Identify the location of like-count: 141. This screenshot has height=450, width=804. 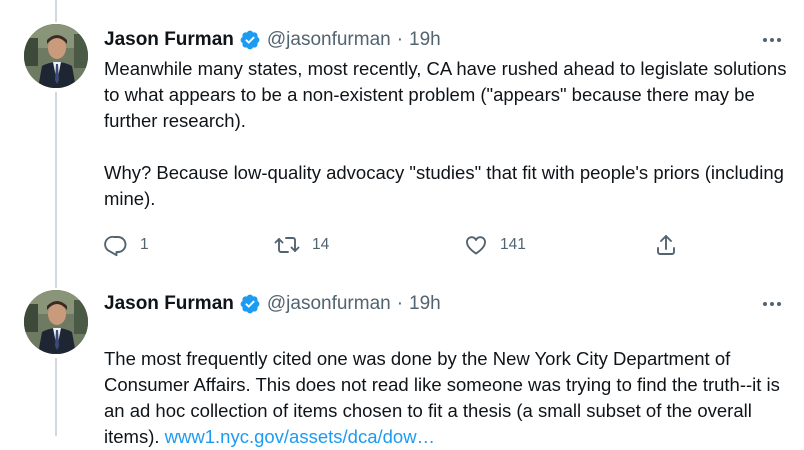
(513, 244).